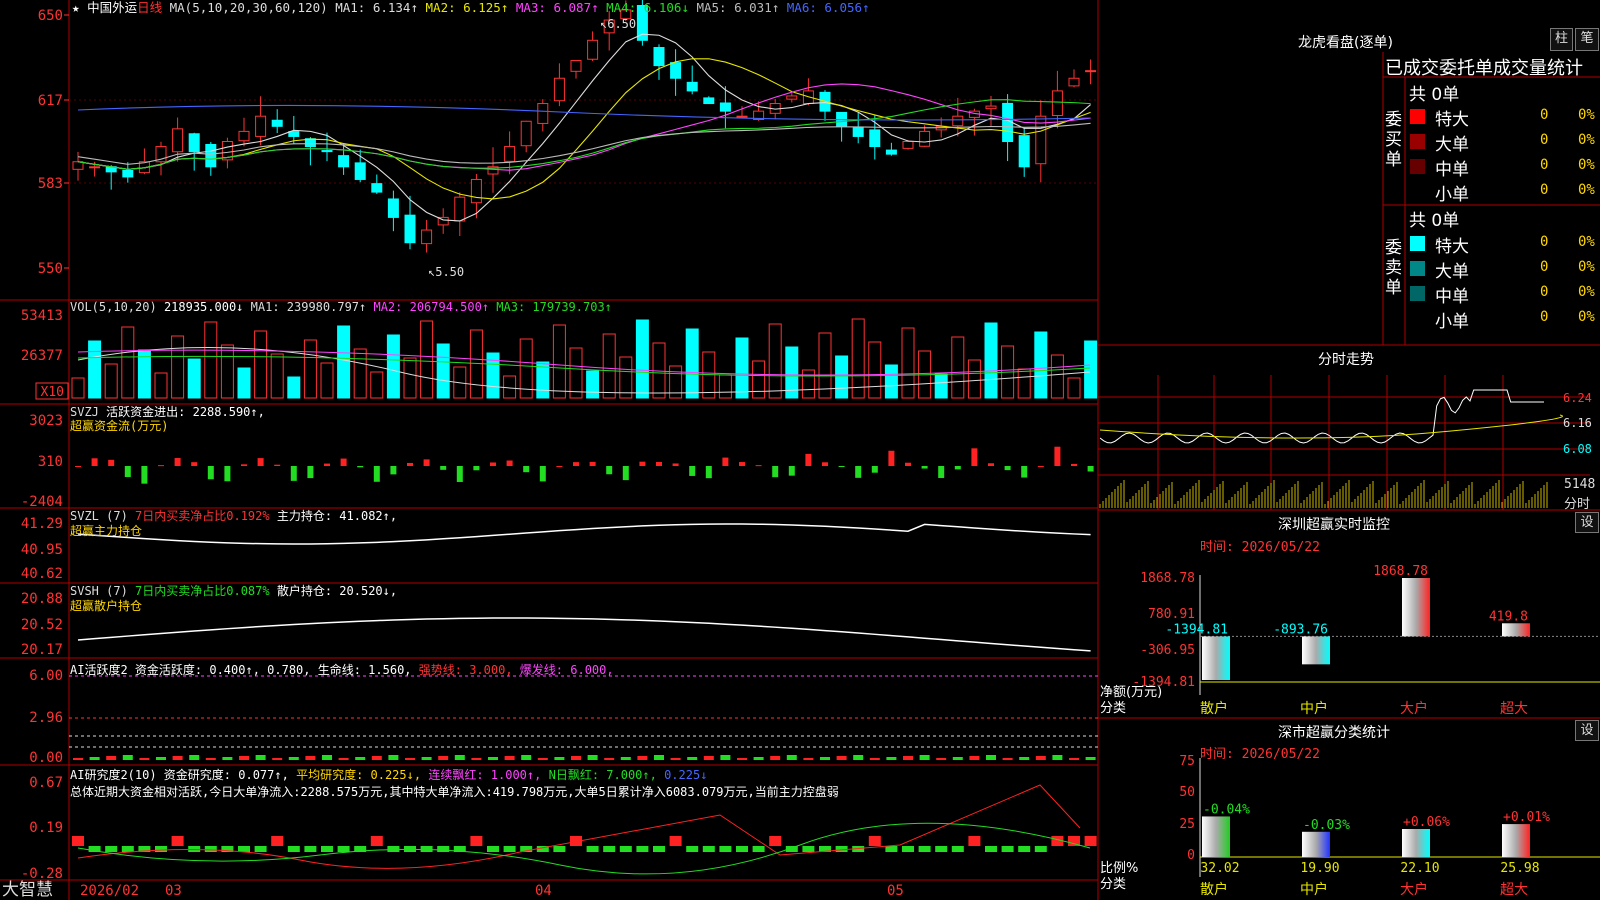  What do you see at coordinates (106, 531) in the screenshot?
I see `svzl-sub: 超赢主力持仓` at bounding box center [106, 531].